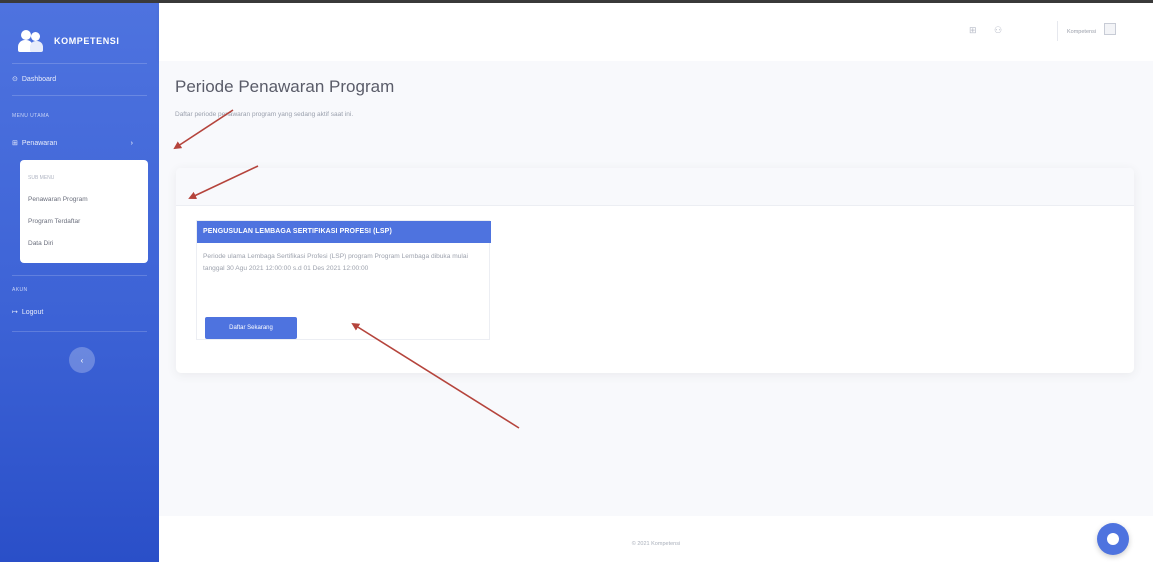 The height and width of the screenshot is (562, 1153). Describe the element at coordinates (39, 79) in the screenshot. I see `sidebar-item-label: Dashboard` at that location.